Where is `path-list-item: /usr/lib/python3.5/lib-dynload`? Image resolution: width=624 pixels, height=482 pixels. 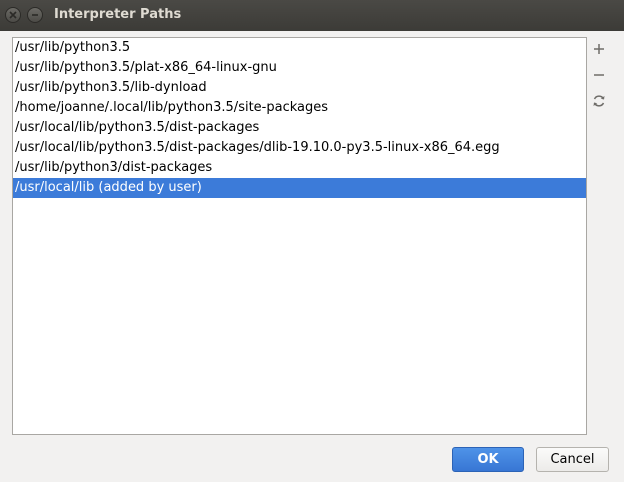 path-list-item: /usr/lib/python3.5/lib-dynload is located at coordinates (299, 88).